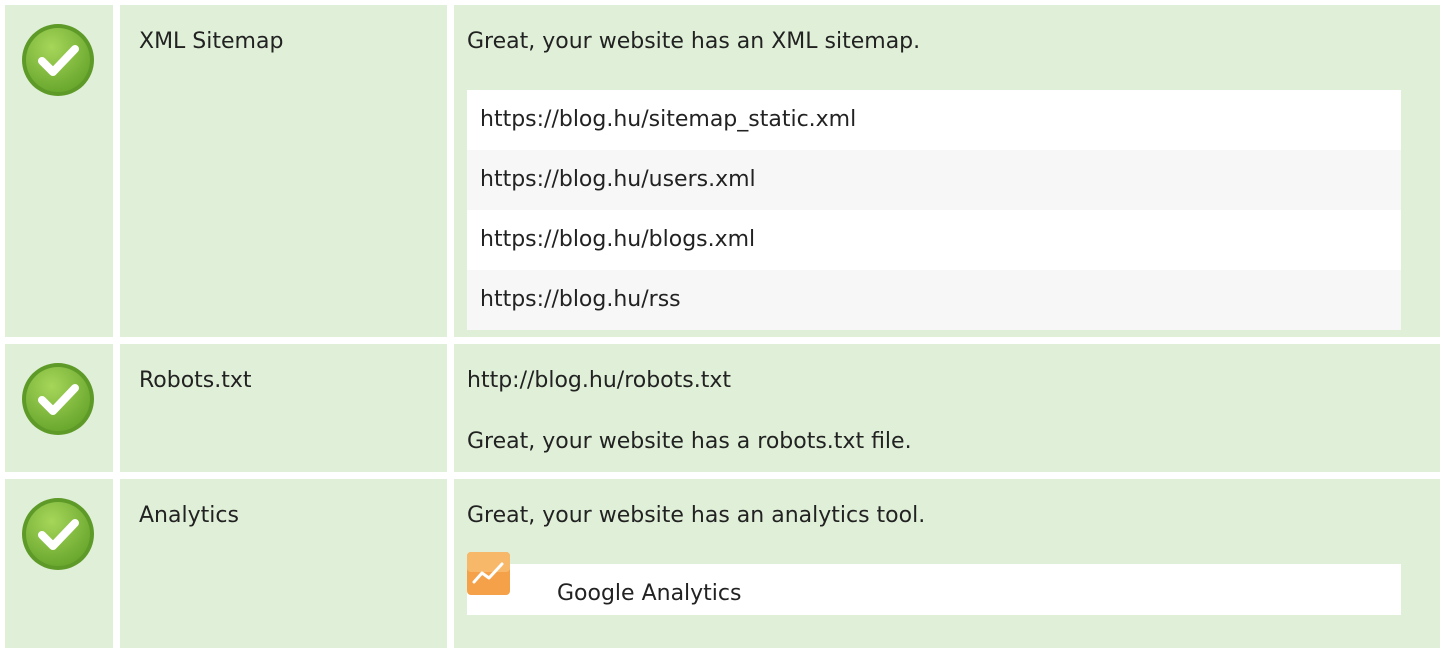  What do you see at coordinates (488, 573) in the screenshot?
I see `google-analytics-icon` at bounding box center [488, 573].